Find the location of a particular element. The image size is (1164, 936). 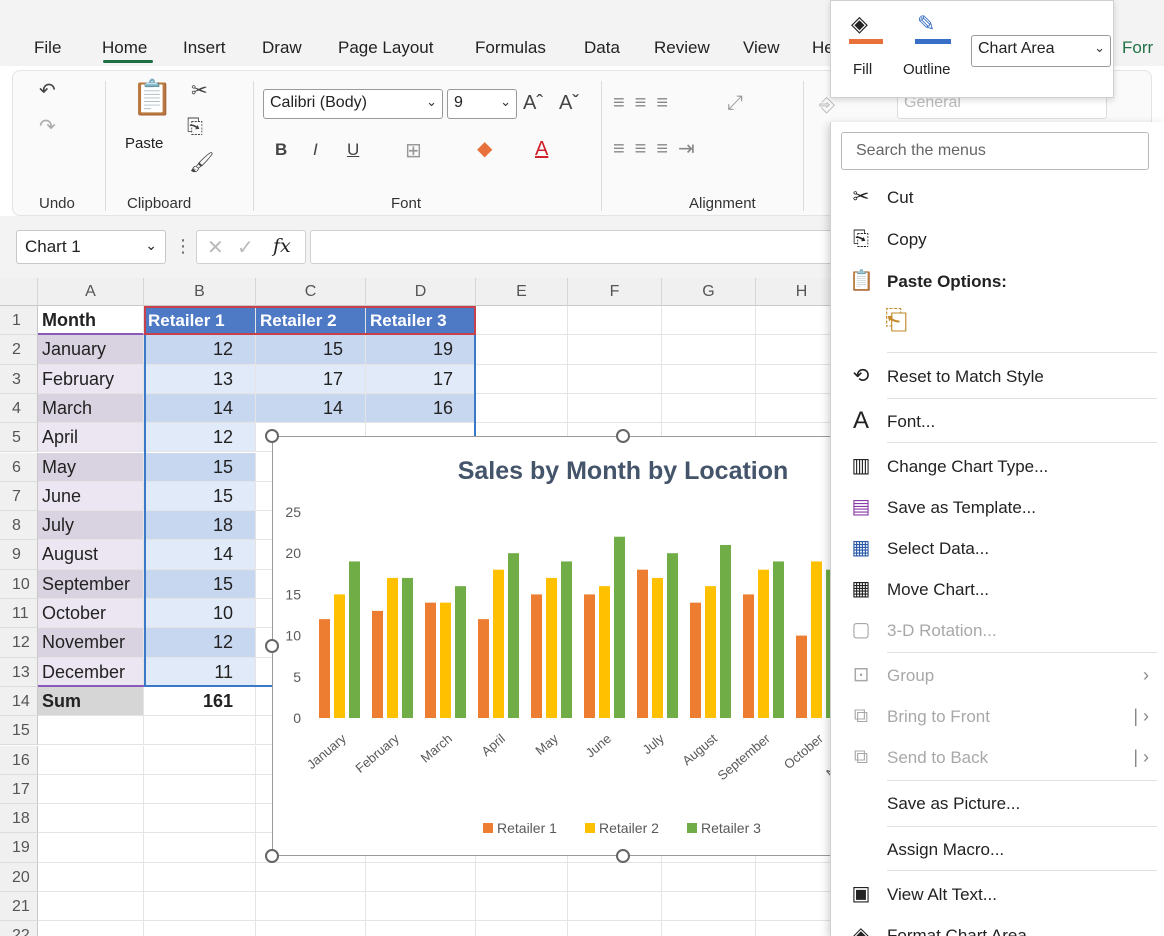

tab-draw: Draw is located at coordinates (282, 48).